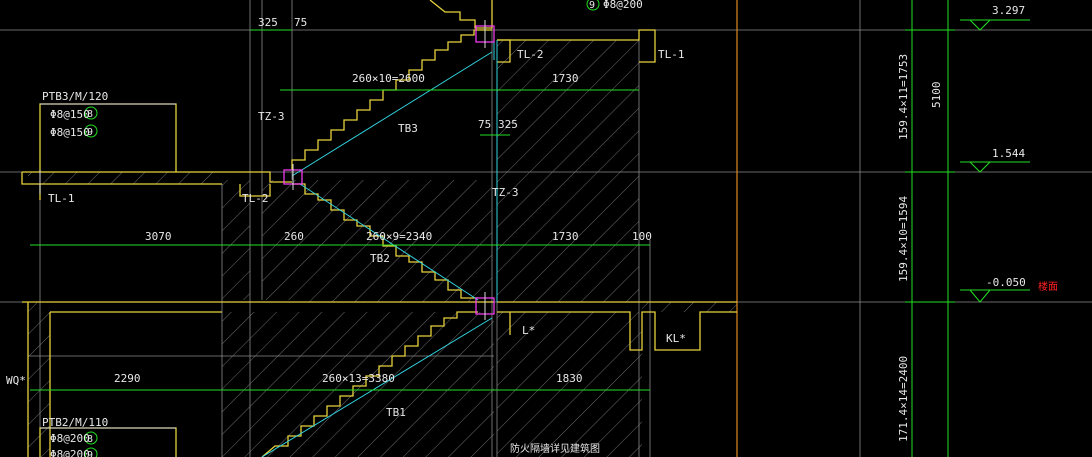 The image size is (1092, 457). I want to click on label-tb1: TB1, so click(396, 412).